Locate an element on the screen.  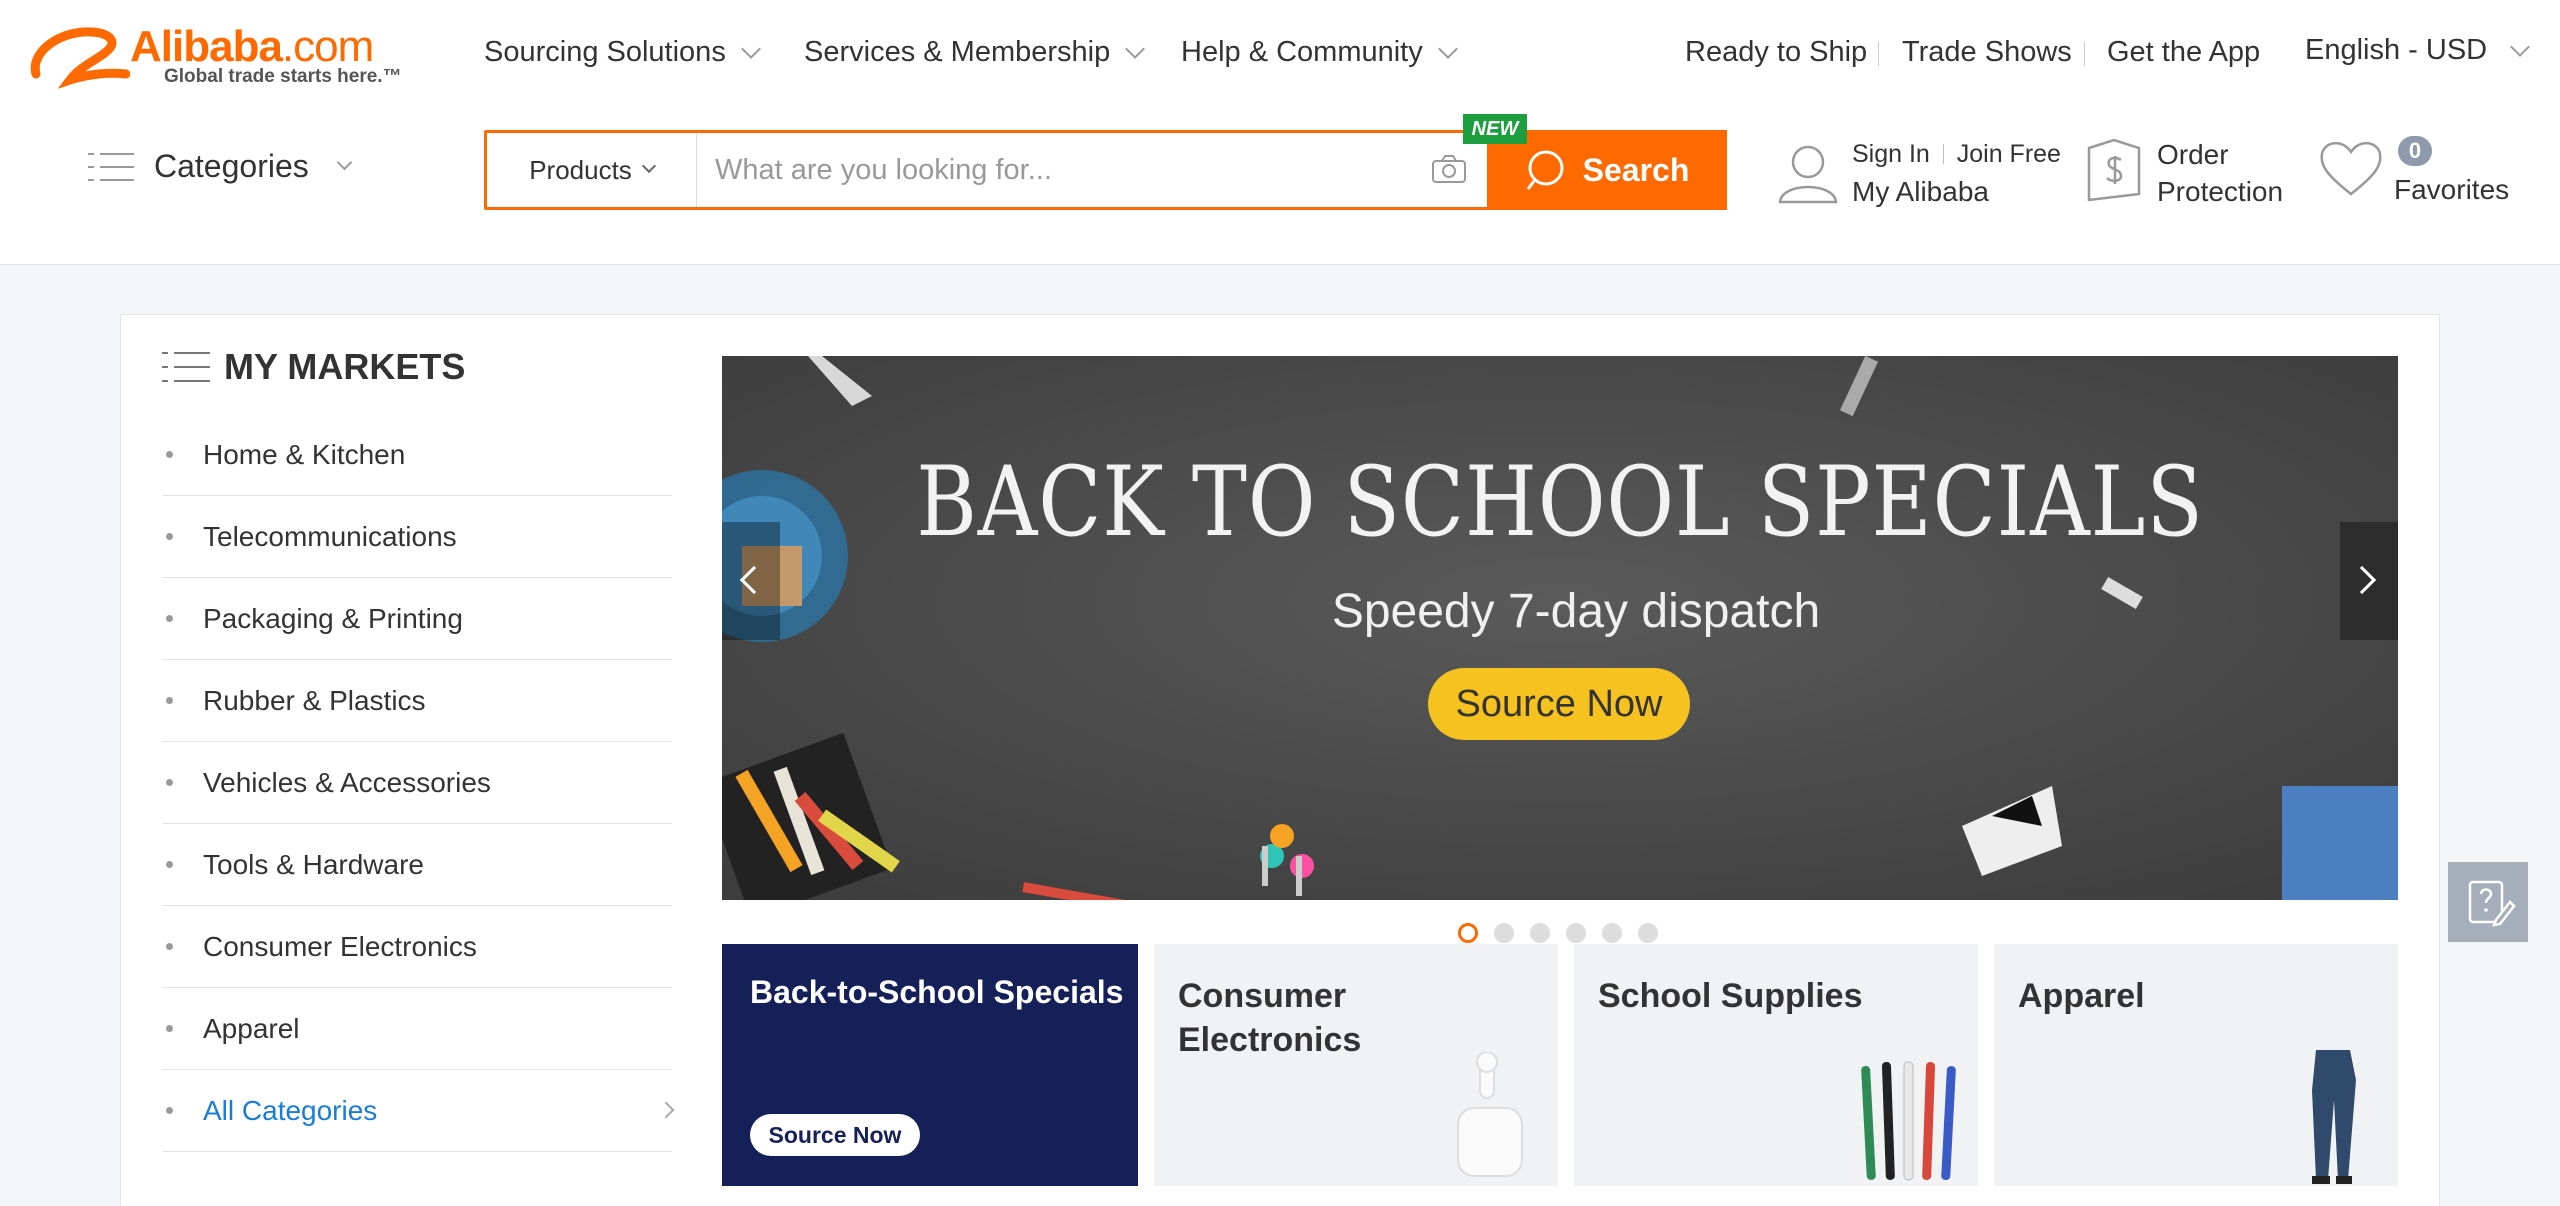
chevron-right-icon is located at coordinates (2362, 580).